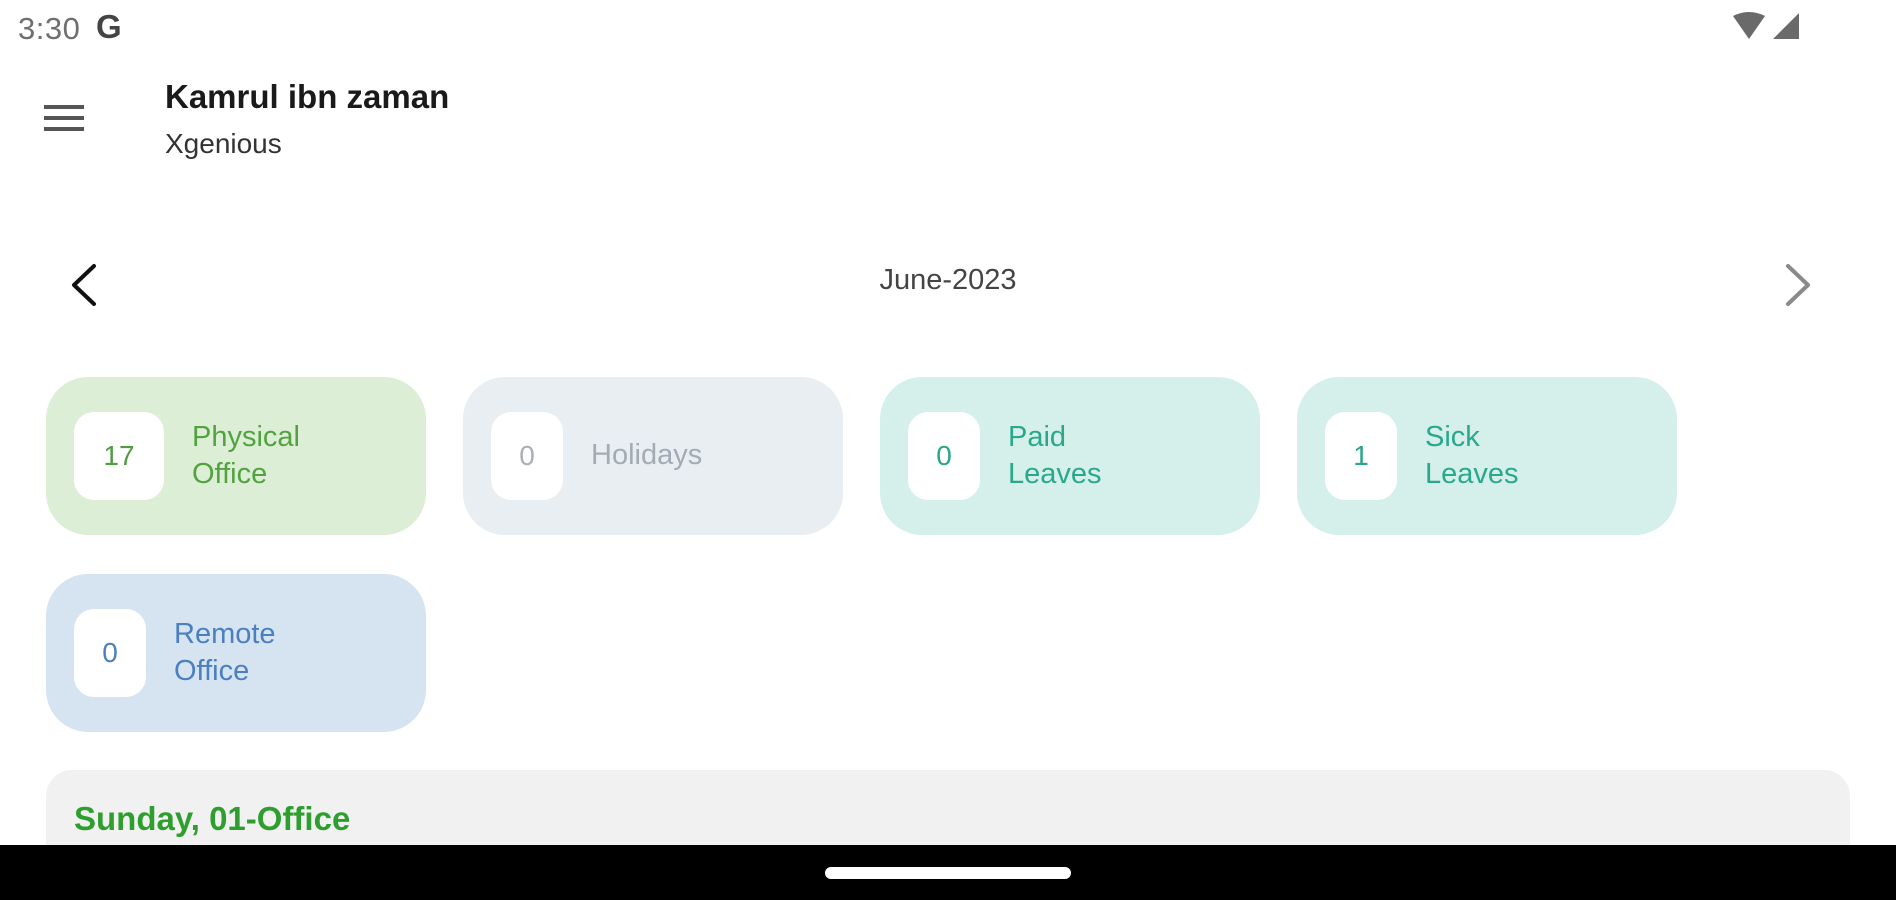  I want to click on summary-card-remote-office: 0 Remote Office, so click(236, 653).